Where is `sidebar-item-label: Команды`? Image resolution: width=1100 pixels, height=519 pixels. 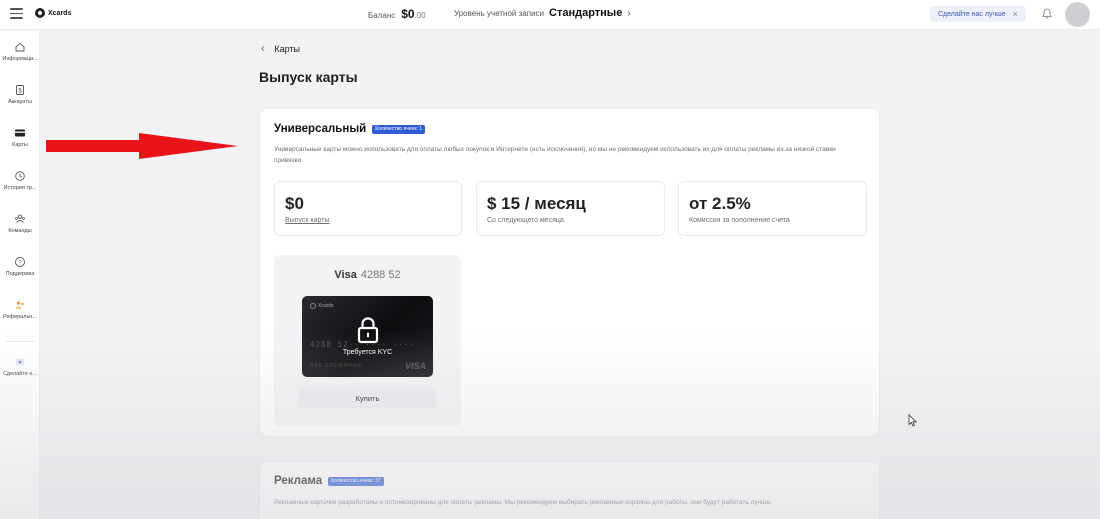 sidebar-item-label: Команды is located at coordinates (20, 231).